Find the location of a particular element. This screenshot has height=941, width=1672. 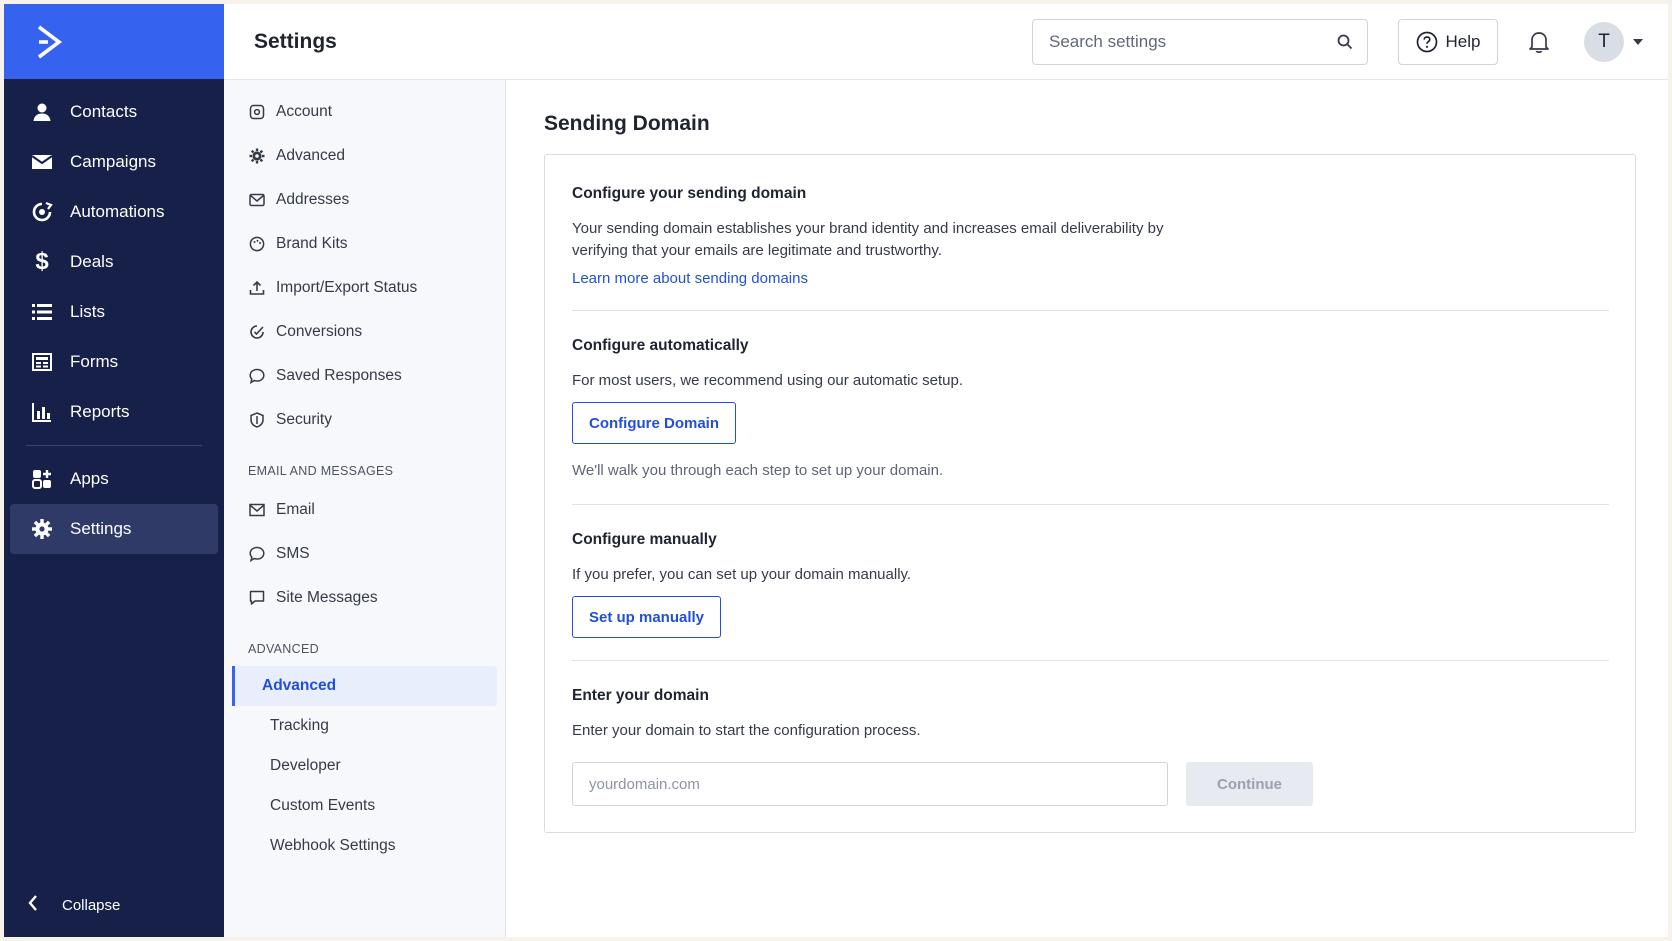

chat-bubble-icon is located at coordinates (257, 554).